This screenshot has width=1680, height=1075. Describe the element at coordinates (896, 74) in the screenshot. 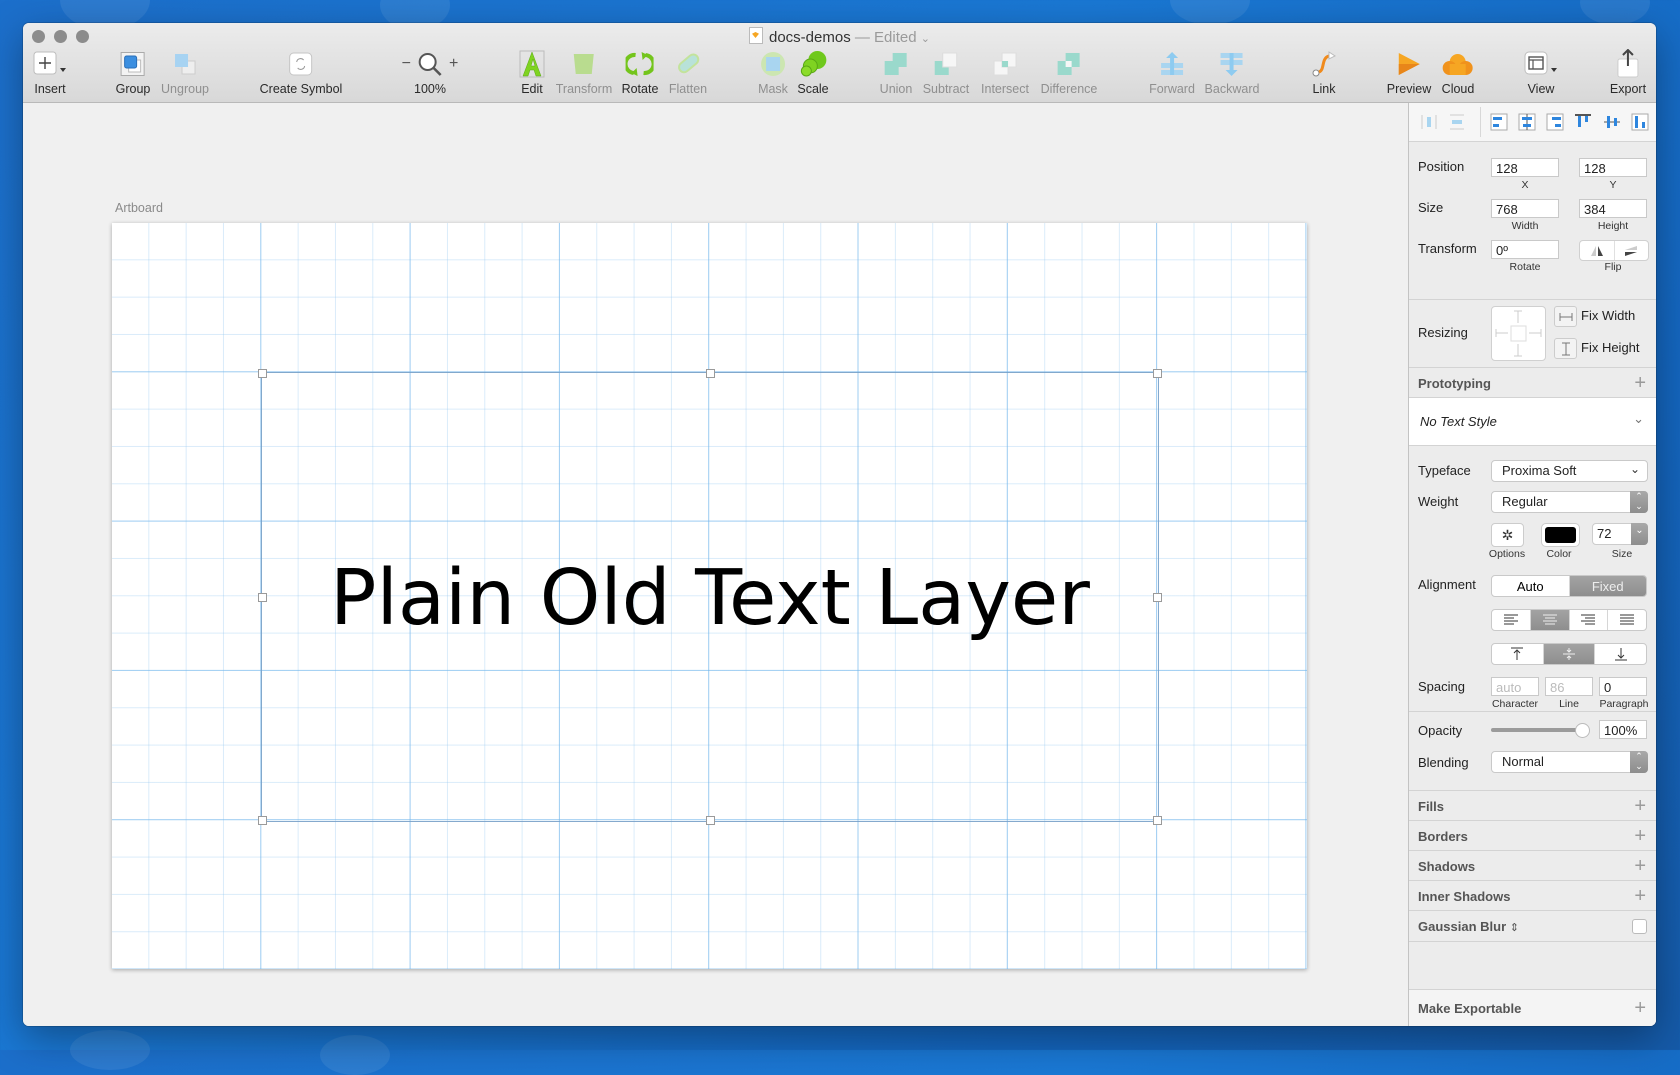

I see `toolbar-union-button: Union` at that location.